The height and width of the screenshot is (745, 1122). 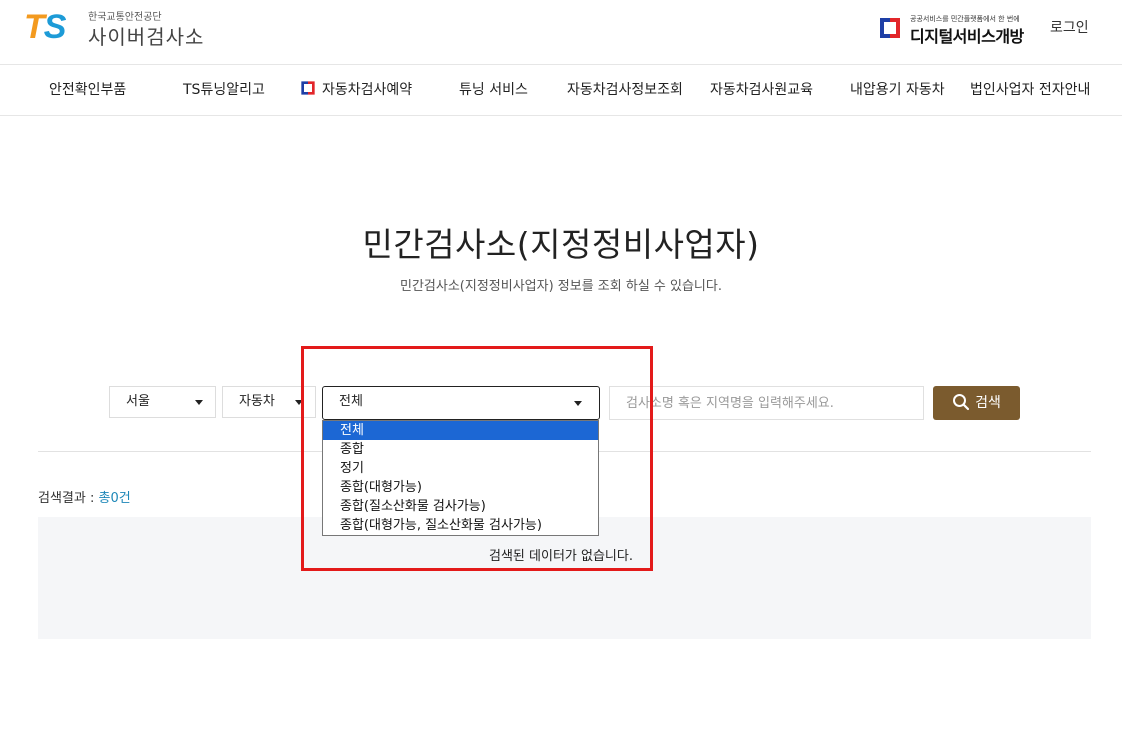 What do you see at coordinates (988, 403) in the screenshot?
I see `search-button-label: 검색` at bounding box center [988, 403].